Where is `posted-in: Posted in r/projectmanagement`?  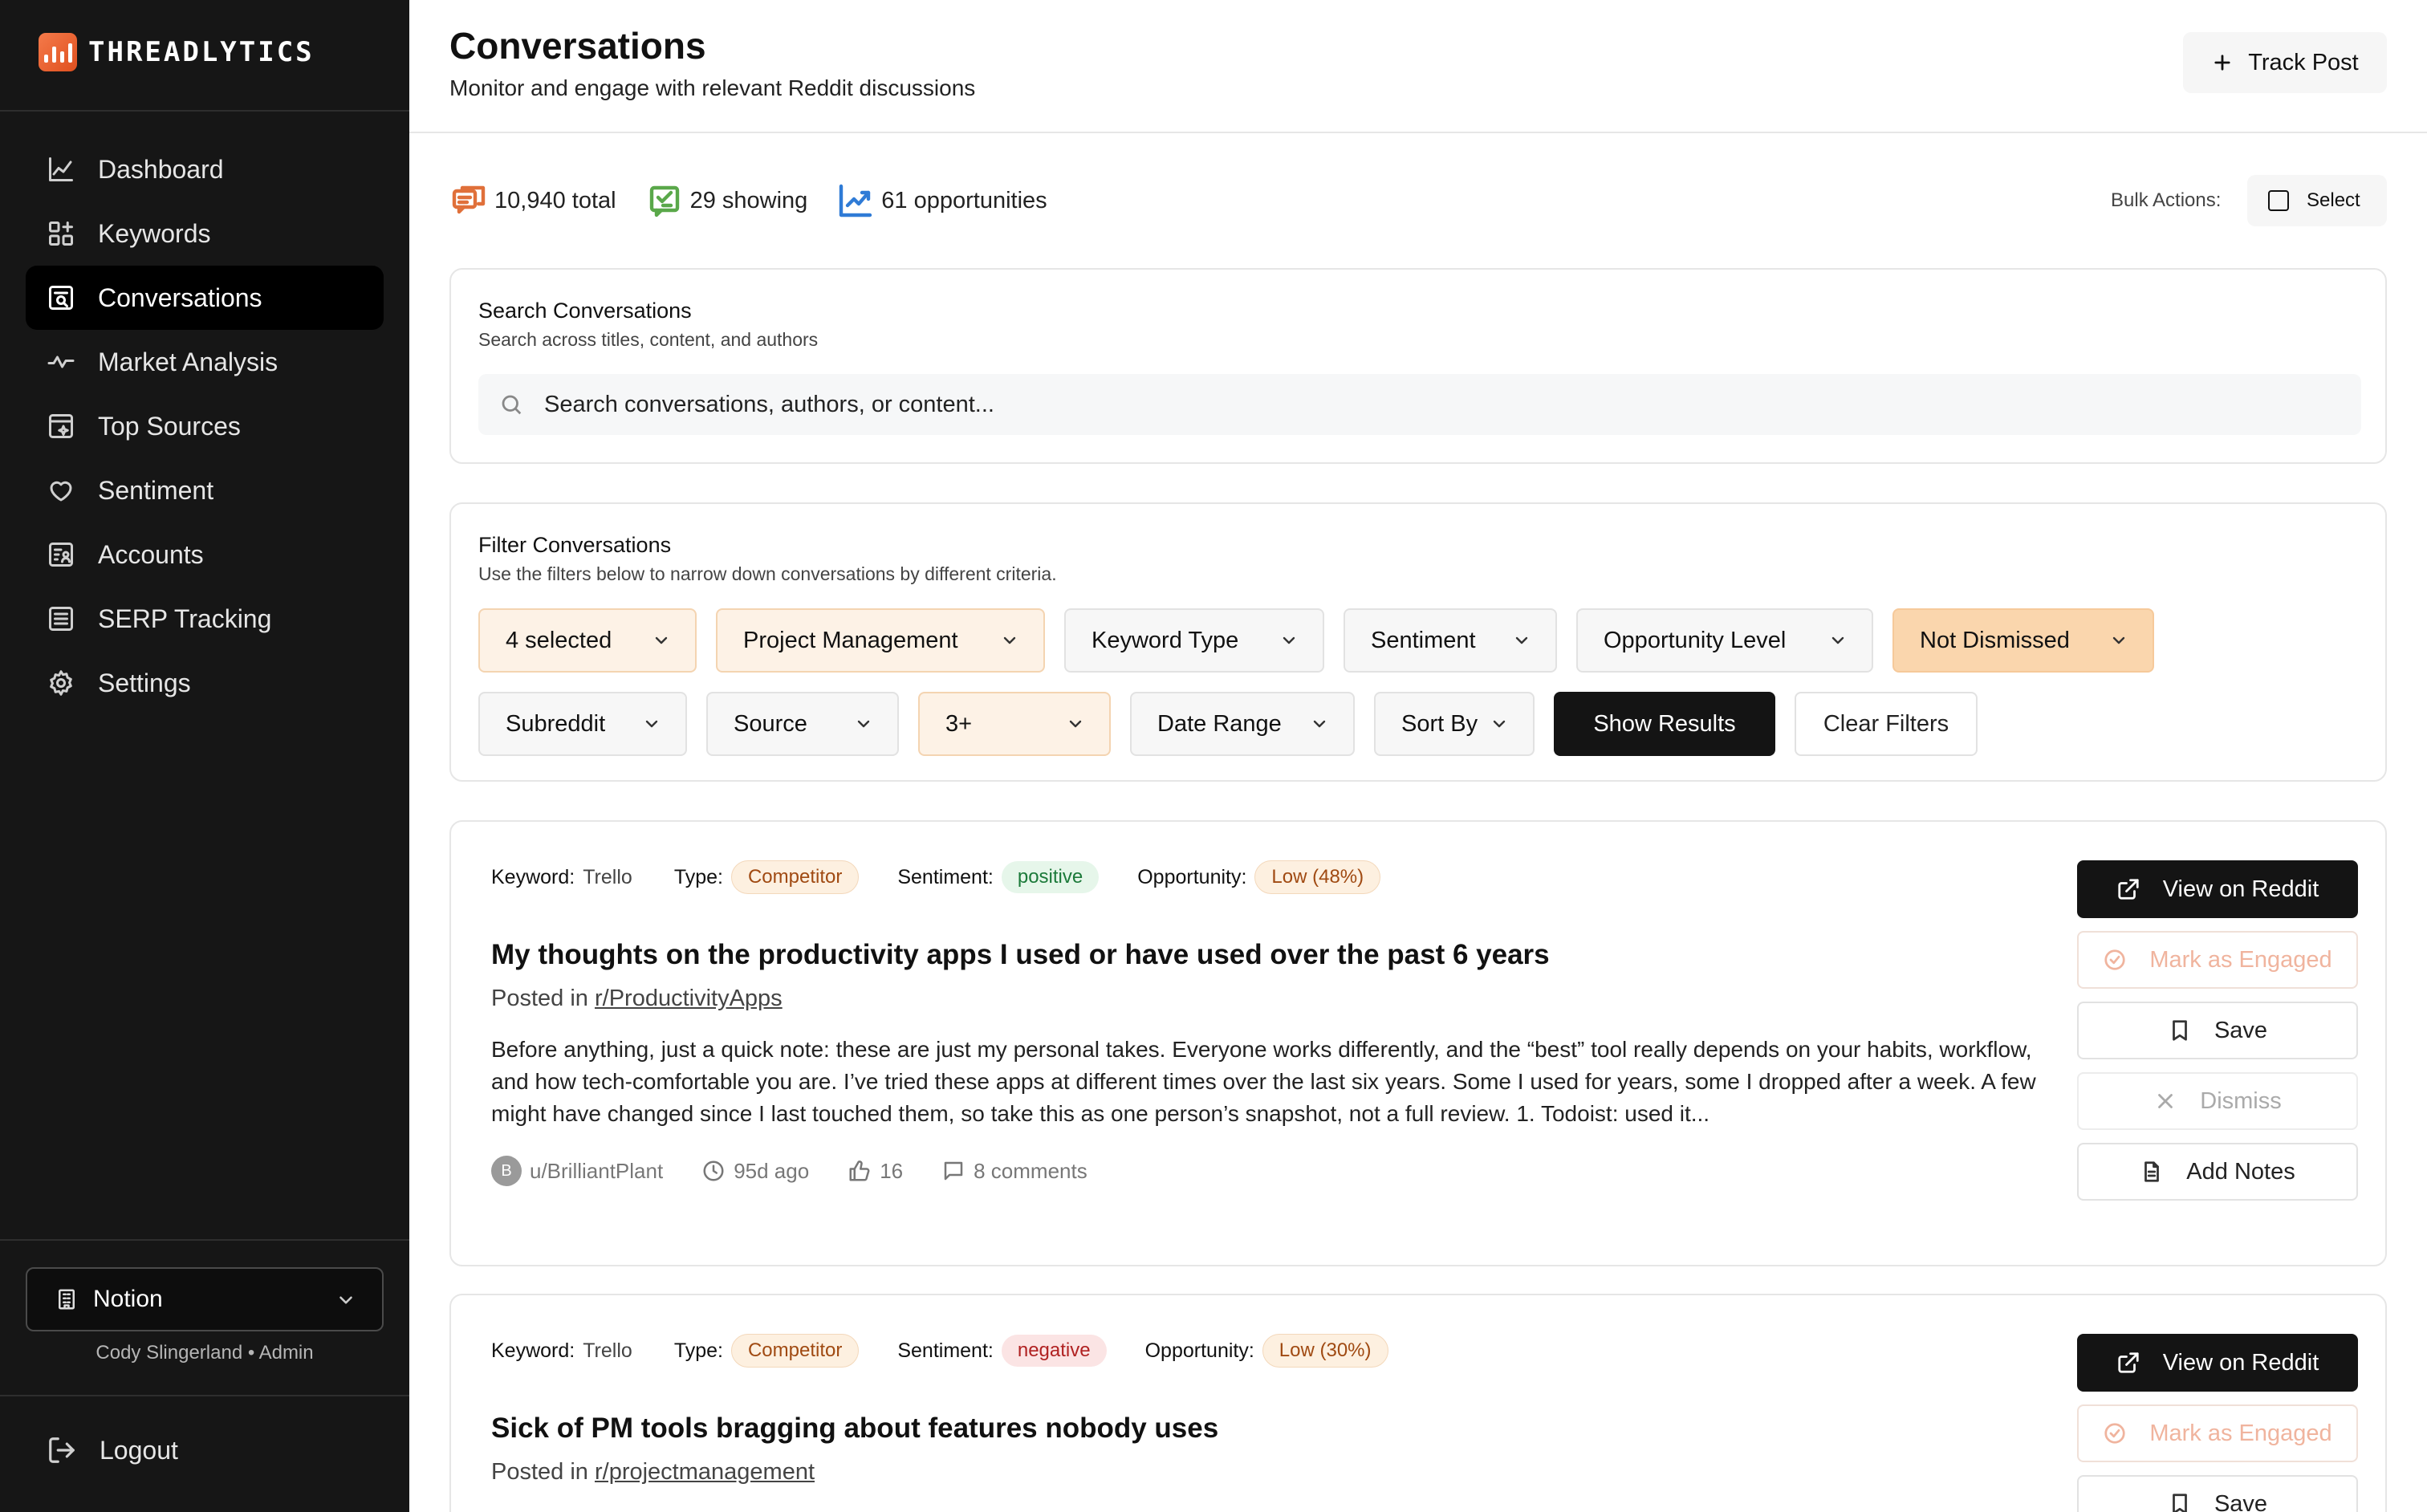
posted-in: Posted in r/projectmanagement is located at coordinates (653, 1472).